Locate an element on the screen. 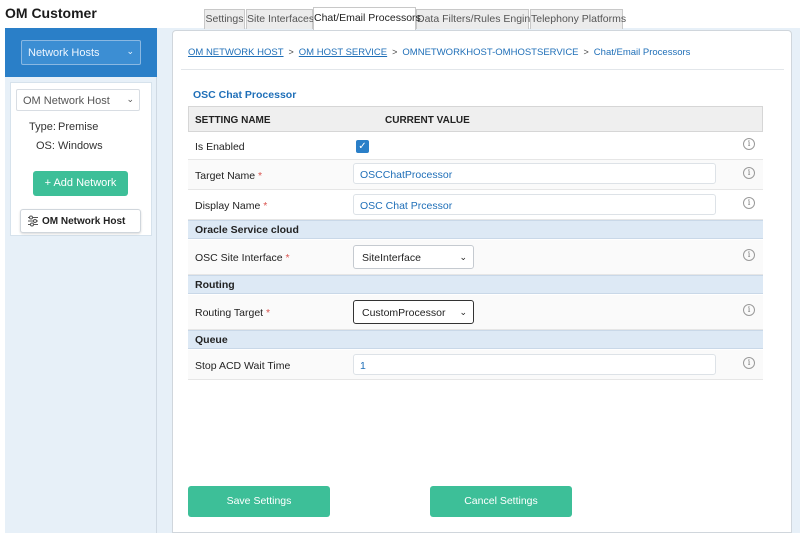 The width and height of the screenshot is (800, 533). save-settings-button: Save Settings is located at coordinates (259, 501).